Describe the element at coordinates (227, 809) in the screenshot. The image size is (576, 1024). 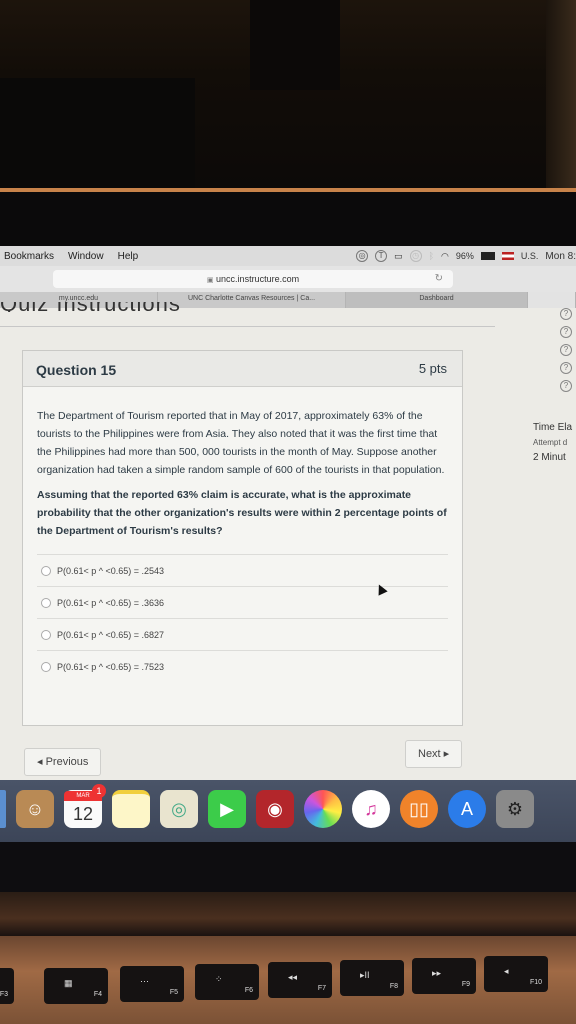
I see `facetime-app-icon: ▶` at that location.